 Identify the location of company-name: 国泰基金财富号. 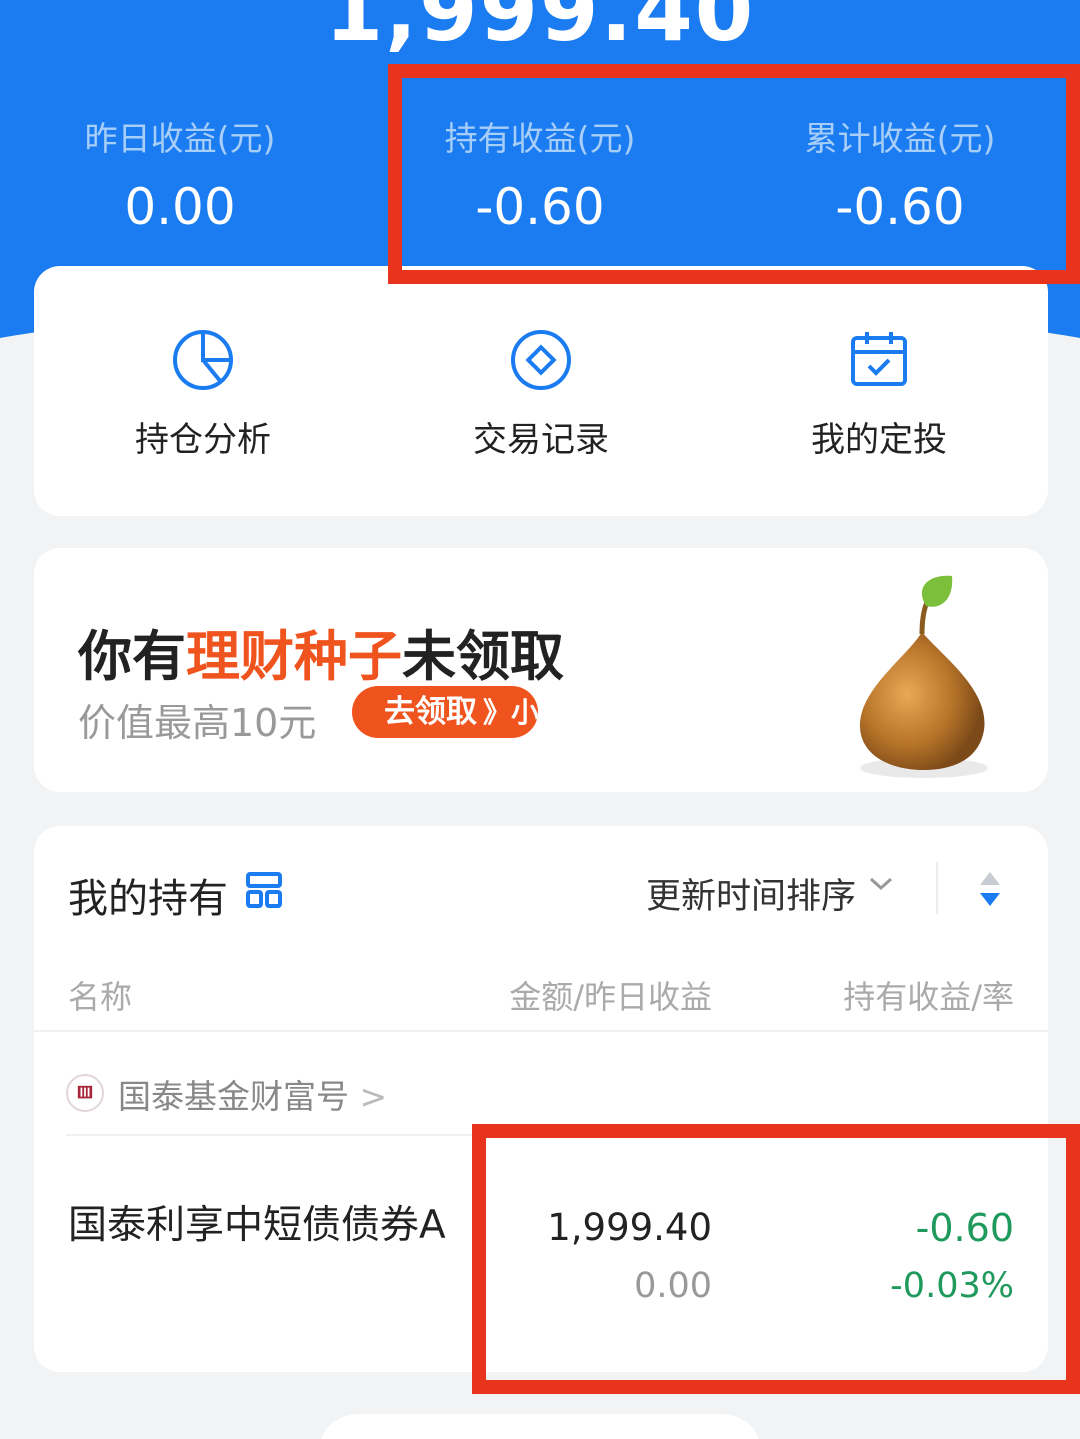
(233, 1096).